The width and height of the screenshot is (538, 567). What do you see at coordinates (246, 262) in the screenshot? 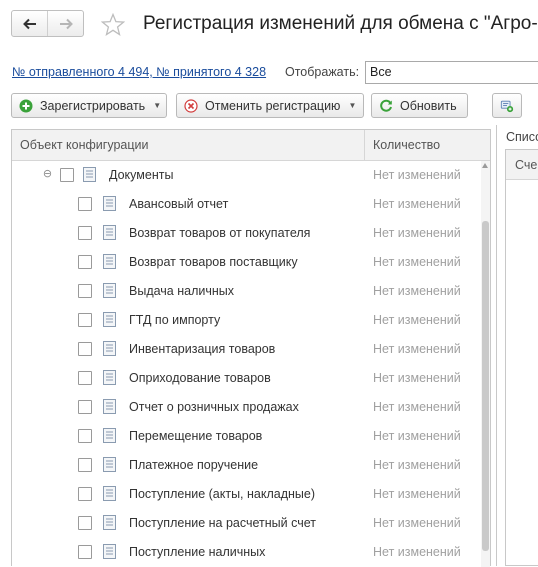
I see `table-row: Возврат товаров поставщику Нет изменений` at bounding box center [246, 262].